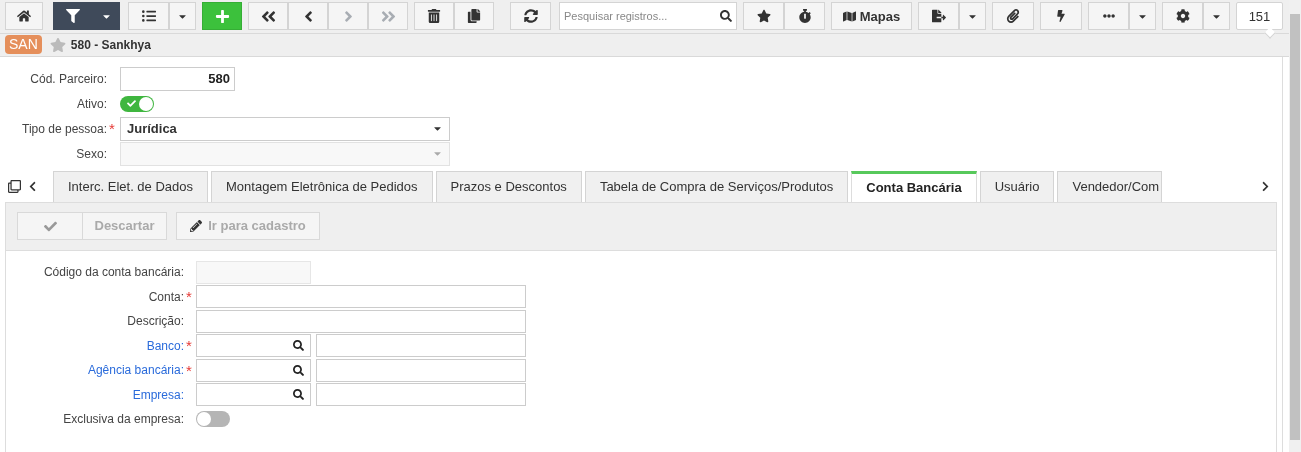  What do you see at coordinates (113, 273) in the screenshot?
I see `field-label: Código da conta bancária:` at bounding box center [113, 273].